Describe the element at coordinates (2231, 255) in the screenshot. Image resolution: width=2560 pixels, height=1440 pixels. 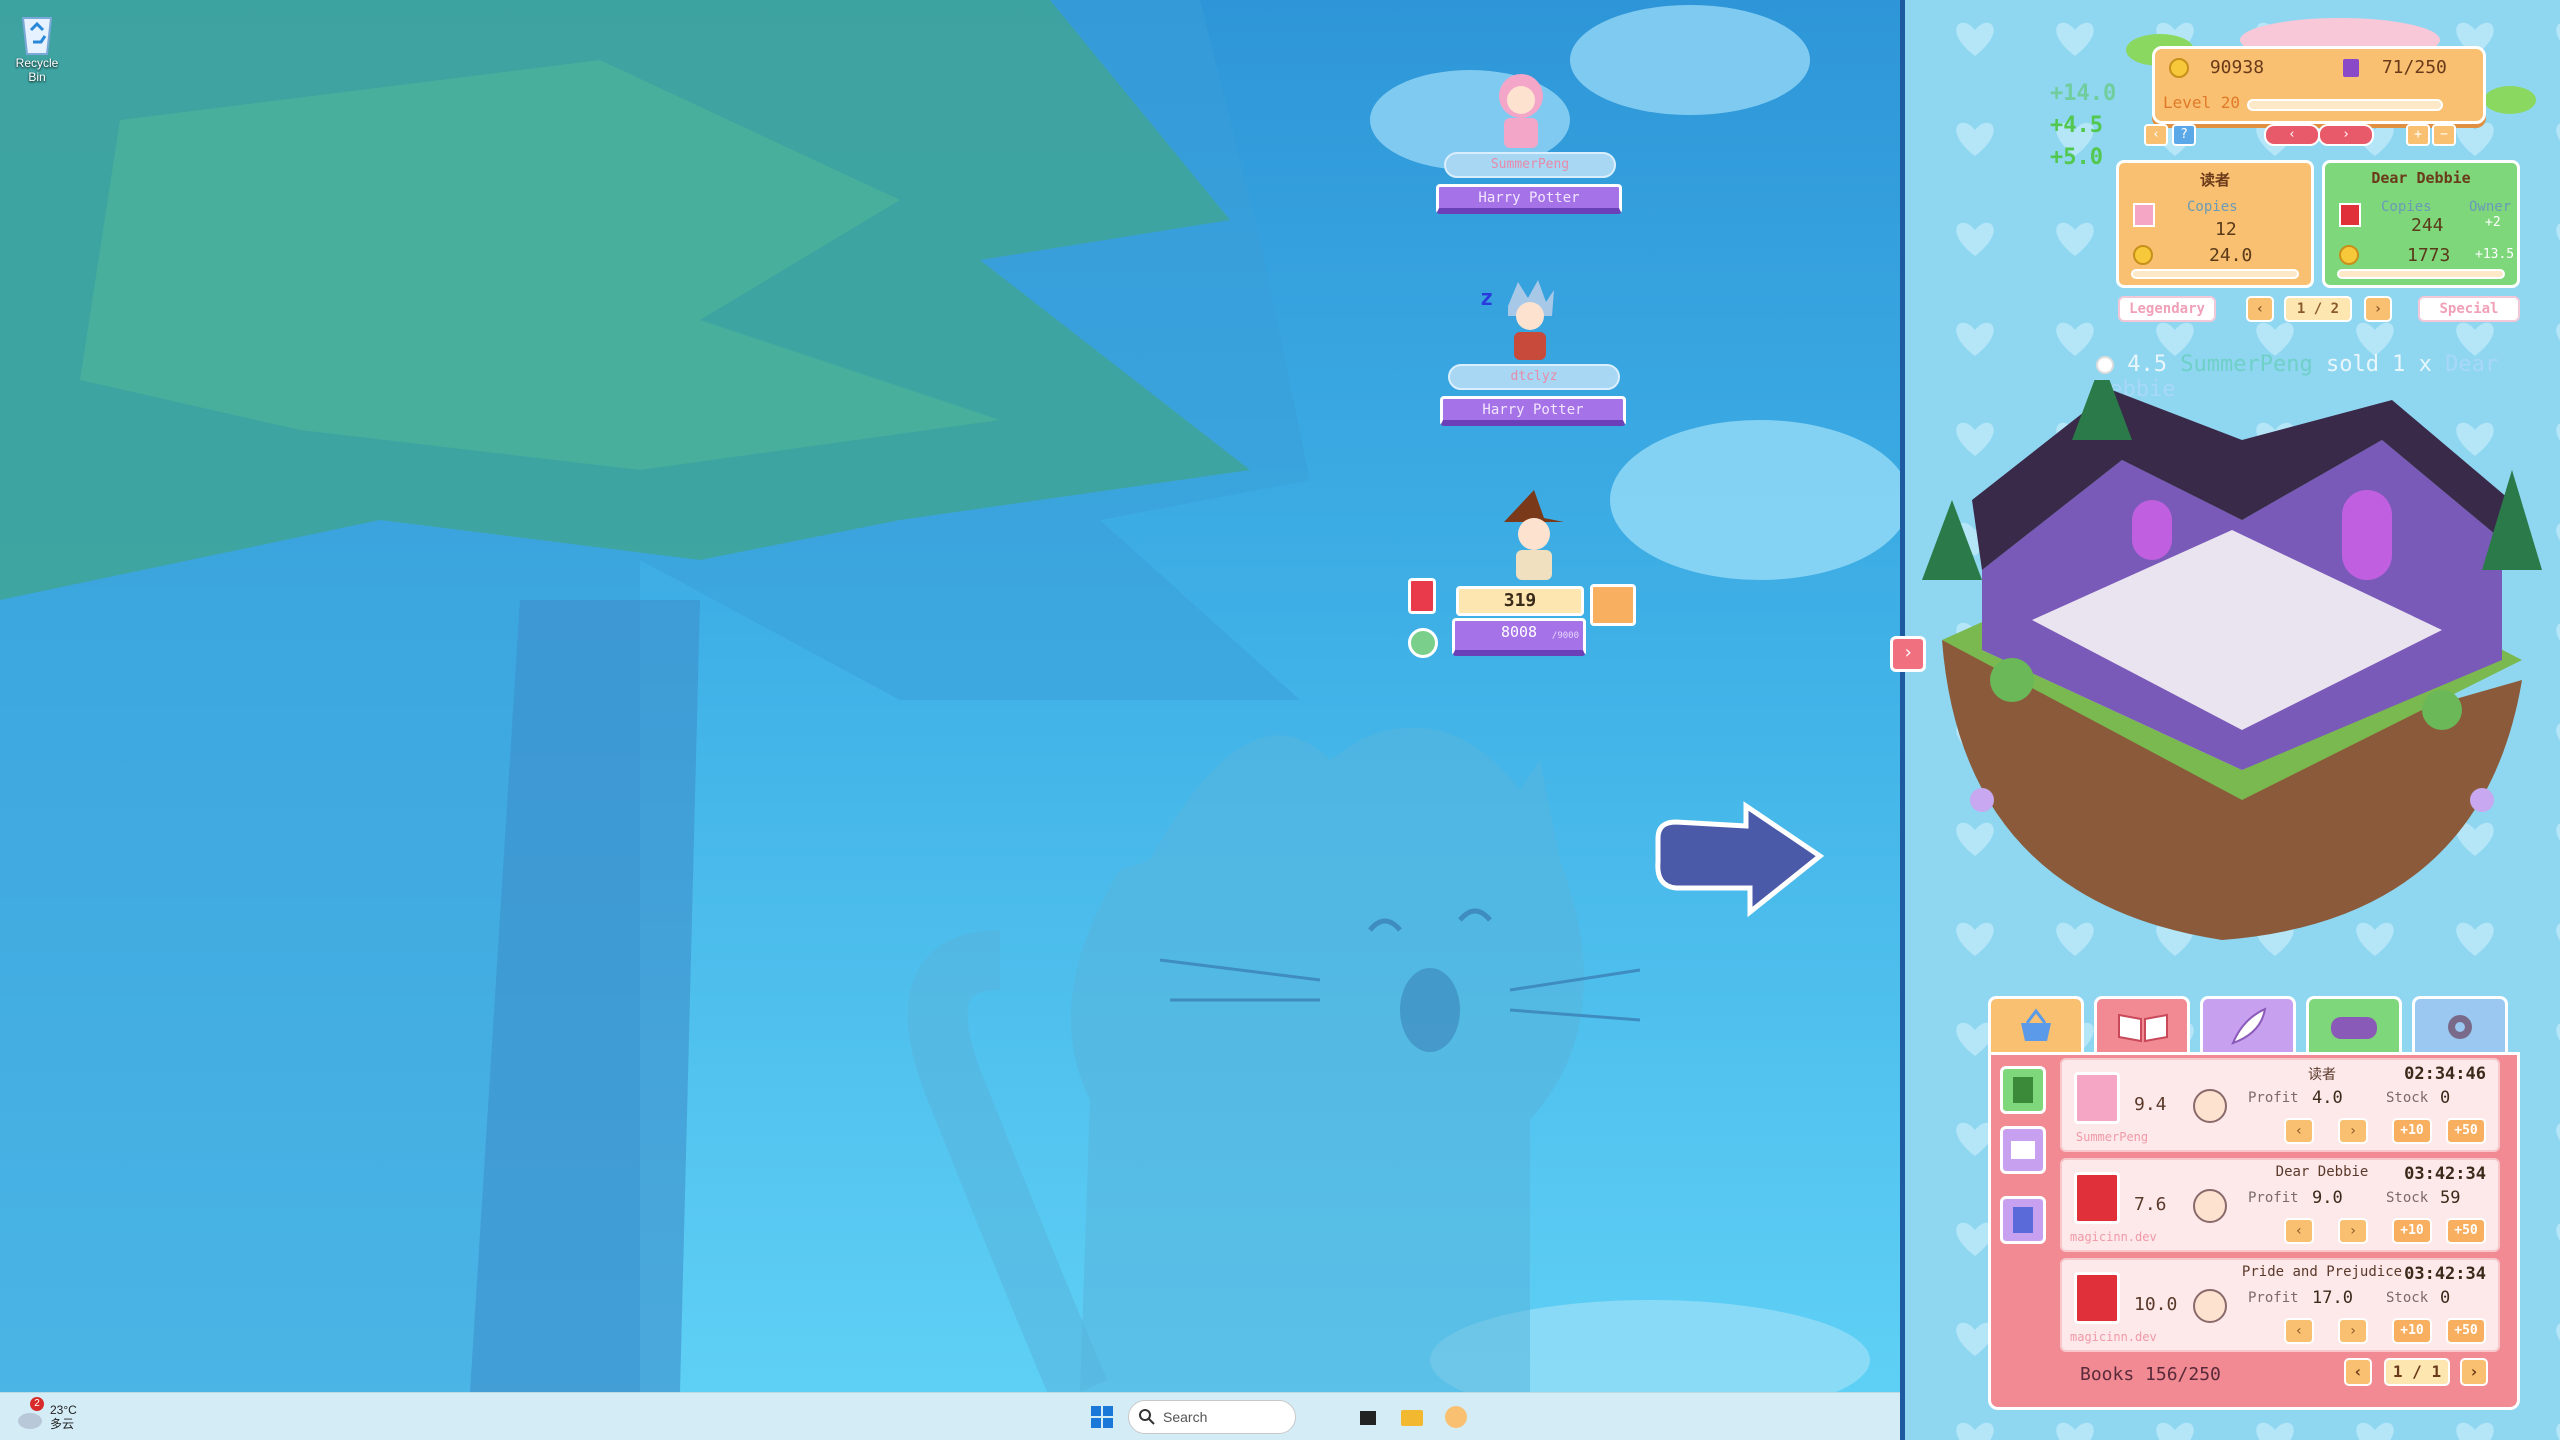
I see `income-value: 24.0` at that location.